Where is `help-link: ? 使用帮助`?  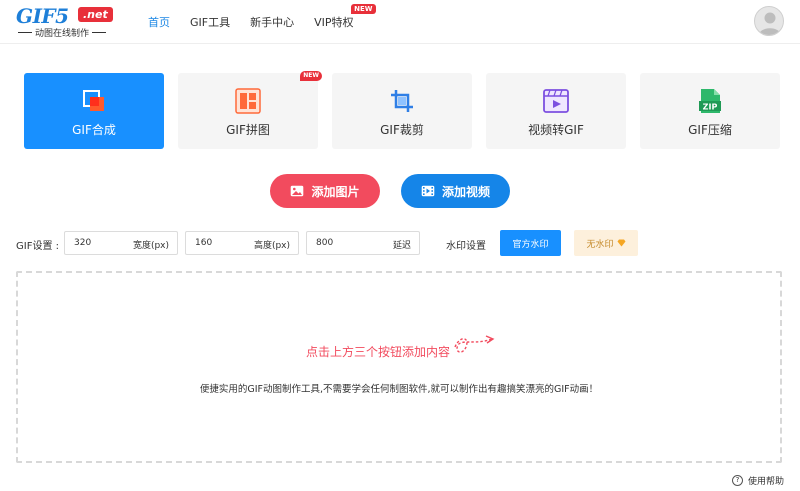
help-link: ? 使用帮助 is located at coordinates (757, 480).